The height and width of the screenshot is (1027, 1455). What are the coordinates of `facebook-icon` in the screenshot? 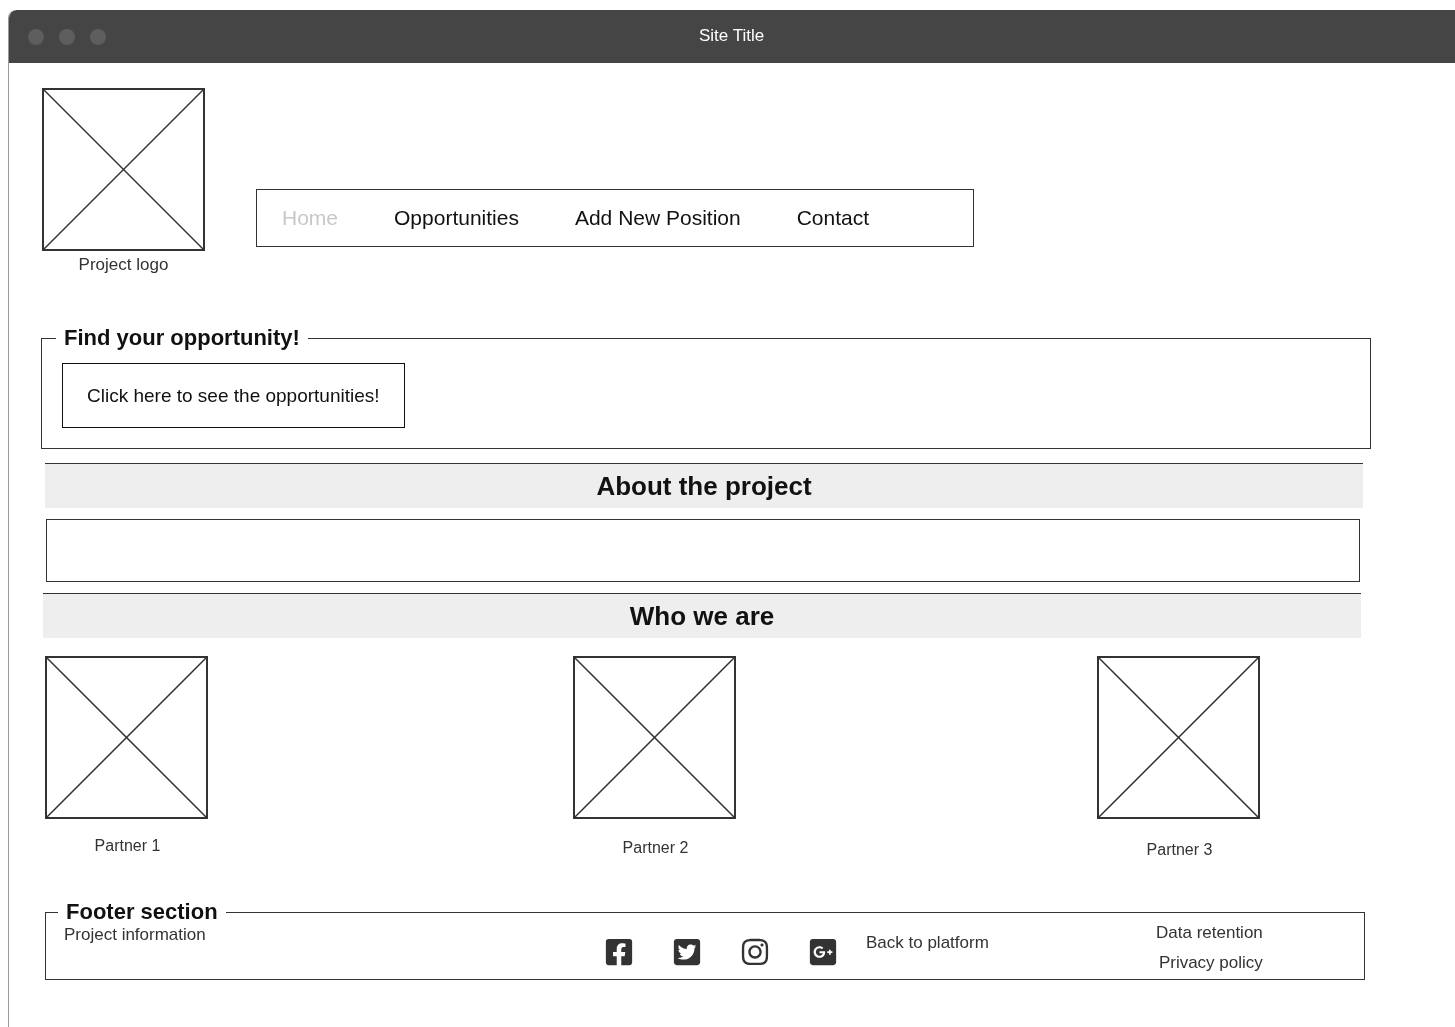 It's located at (619, 952).